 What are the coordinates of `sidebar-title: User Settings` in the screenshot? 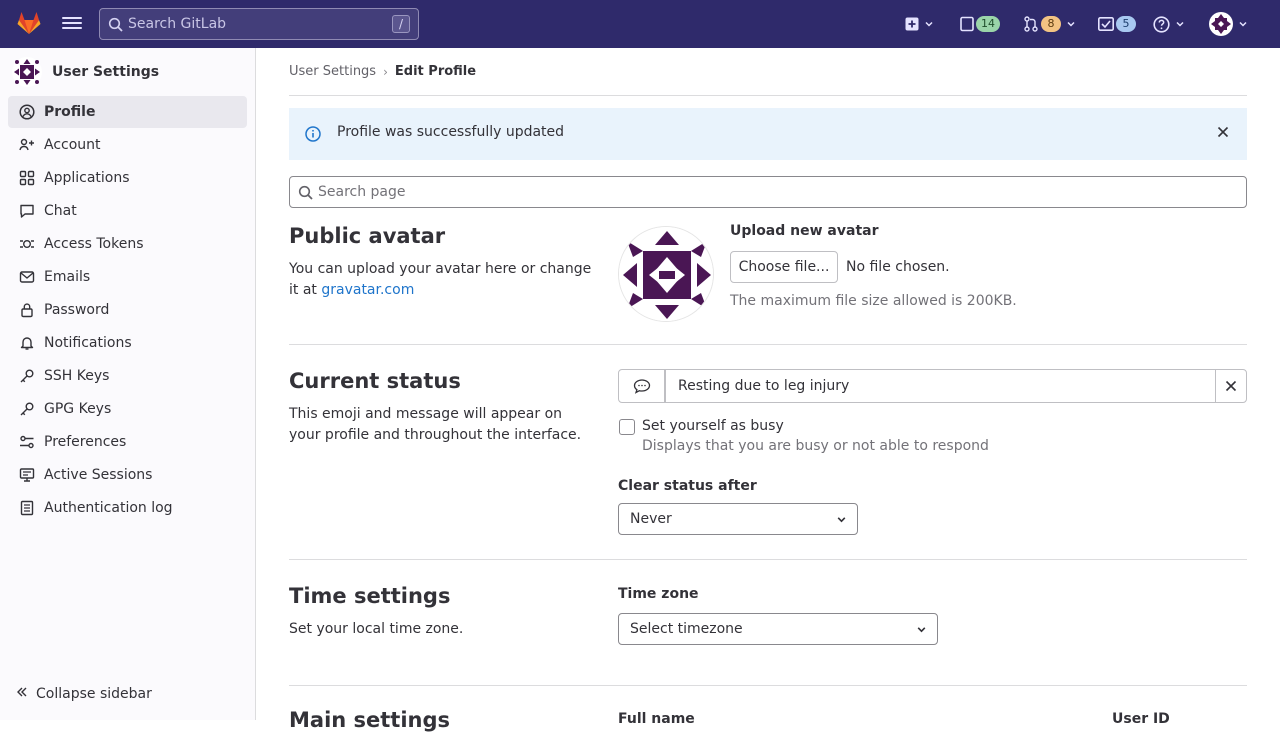 It's located at (106, 72).